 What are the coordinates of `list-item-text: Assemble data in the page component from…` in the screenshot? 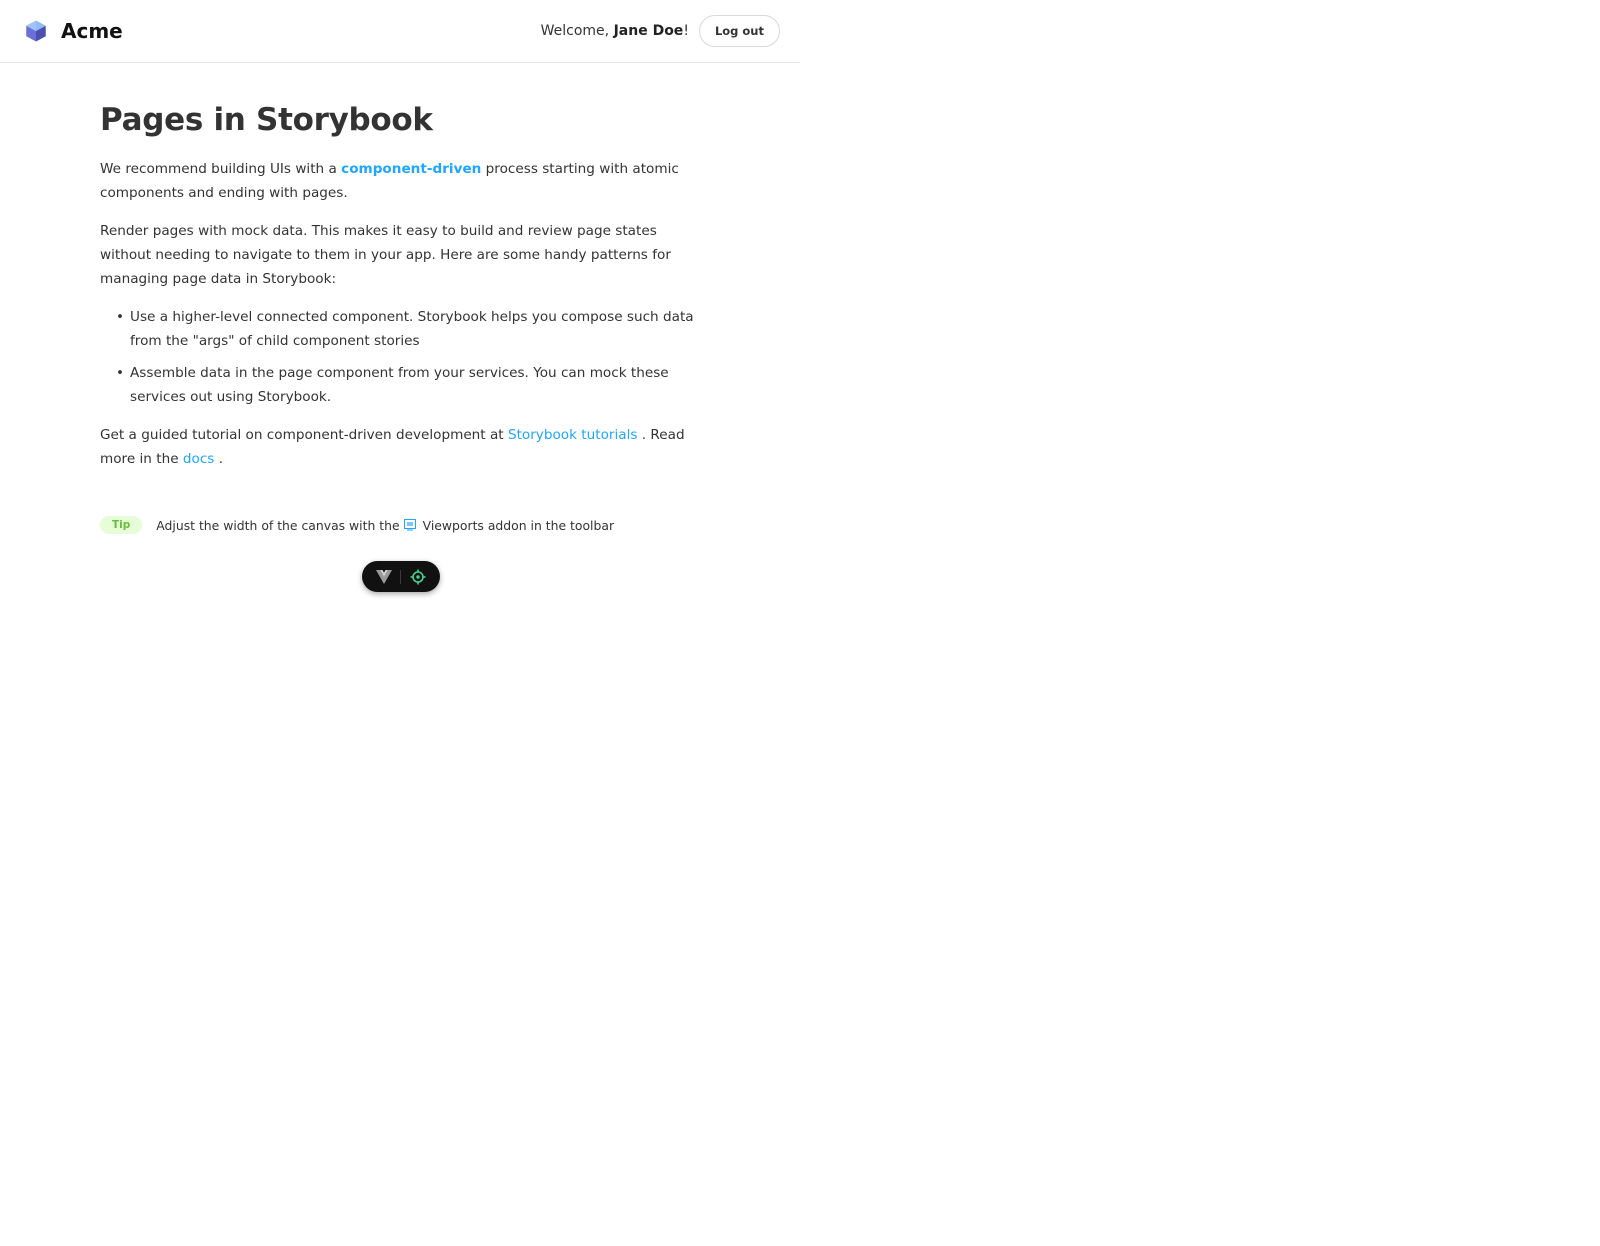 It's located at (399, 385).